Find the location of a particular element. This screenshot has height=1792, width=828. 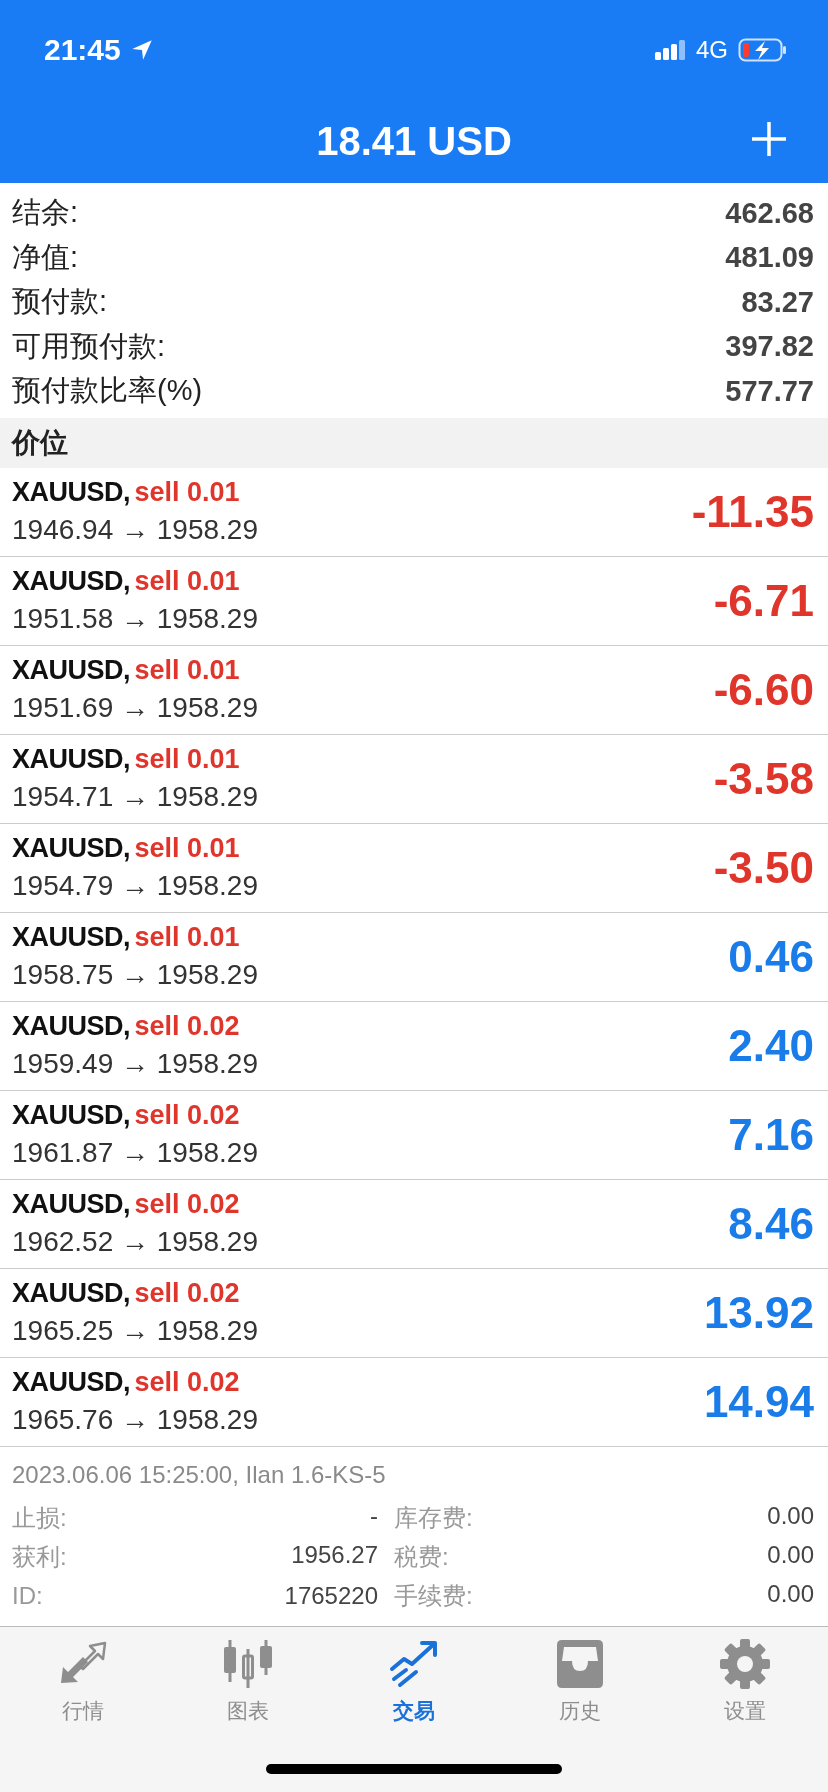

detail-label: 税费: is located at coordinates (421, 1557).